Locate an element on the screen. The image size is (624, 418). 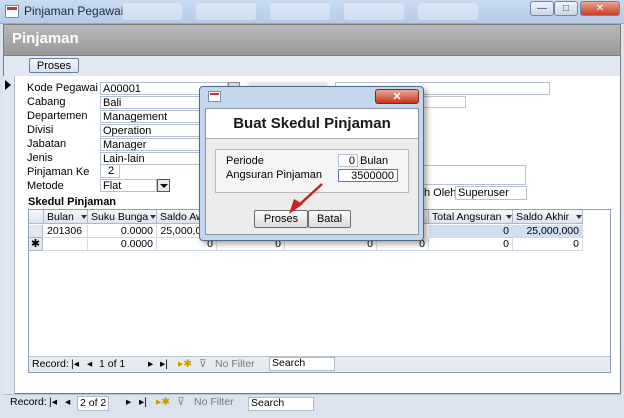
cell-saldo-akhir: 0 is located at coordinates (548, 244).